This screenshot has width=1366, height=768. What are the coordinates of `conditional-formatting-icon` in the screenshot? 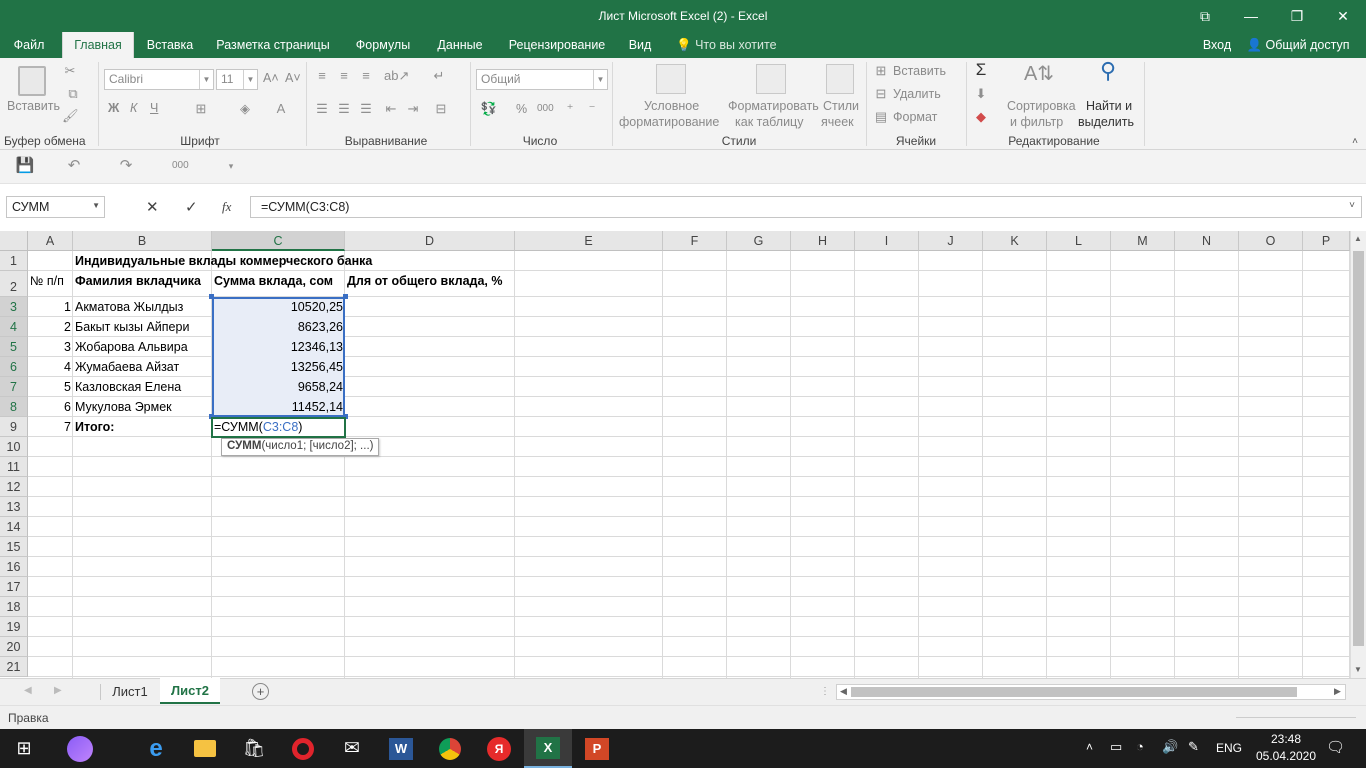 It's located at (671, 79).